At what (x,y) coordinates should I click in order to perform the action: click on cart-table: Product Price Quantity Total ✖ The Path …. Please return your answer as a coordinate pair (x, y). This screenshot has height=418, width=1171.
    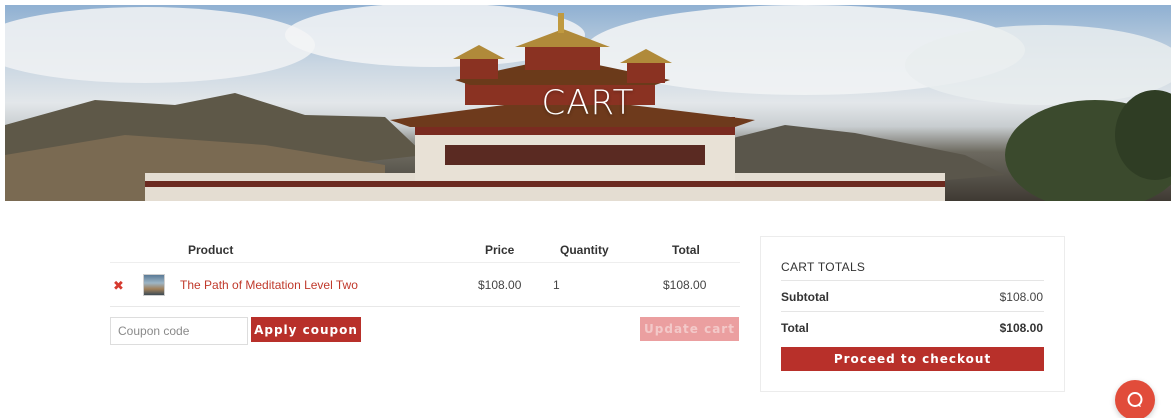
    Looking at the image, I should click on (425, 293).